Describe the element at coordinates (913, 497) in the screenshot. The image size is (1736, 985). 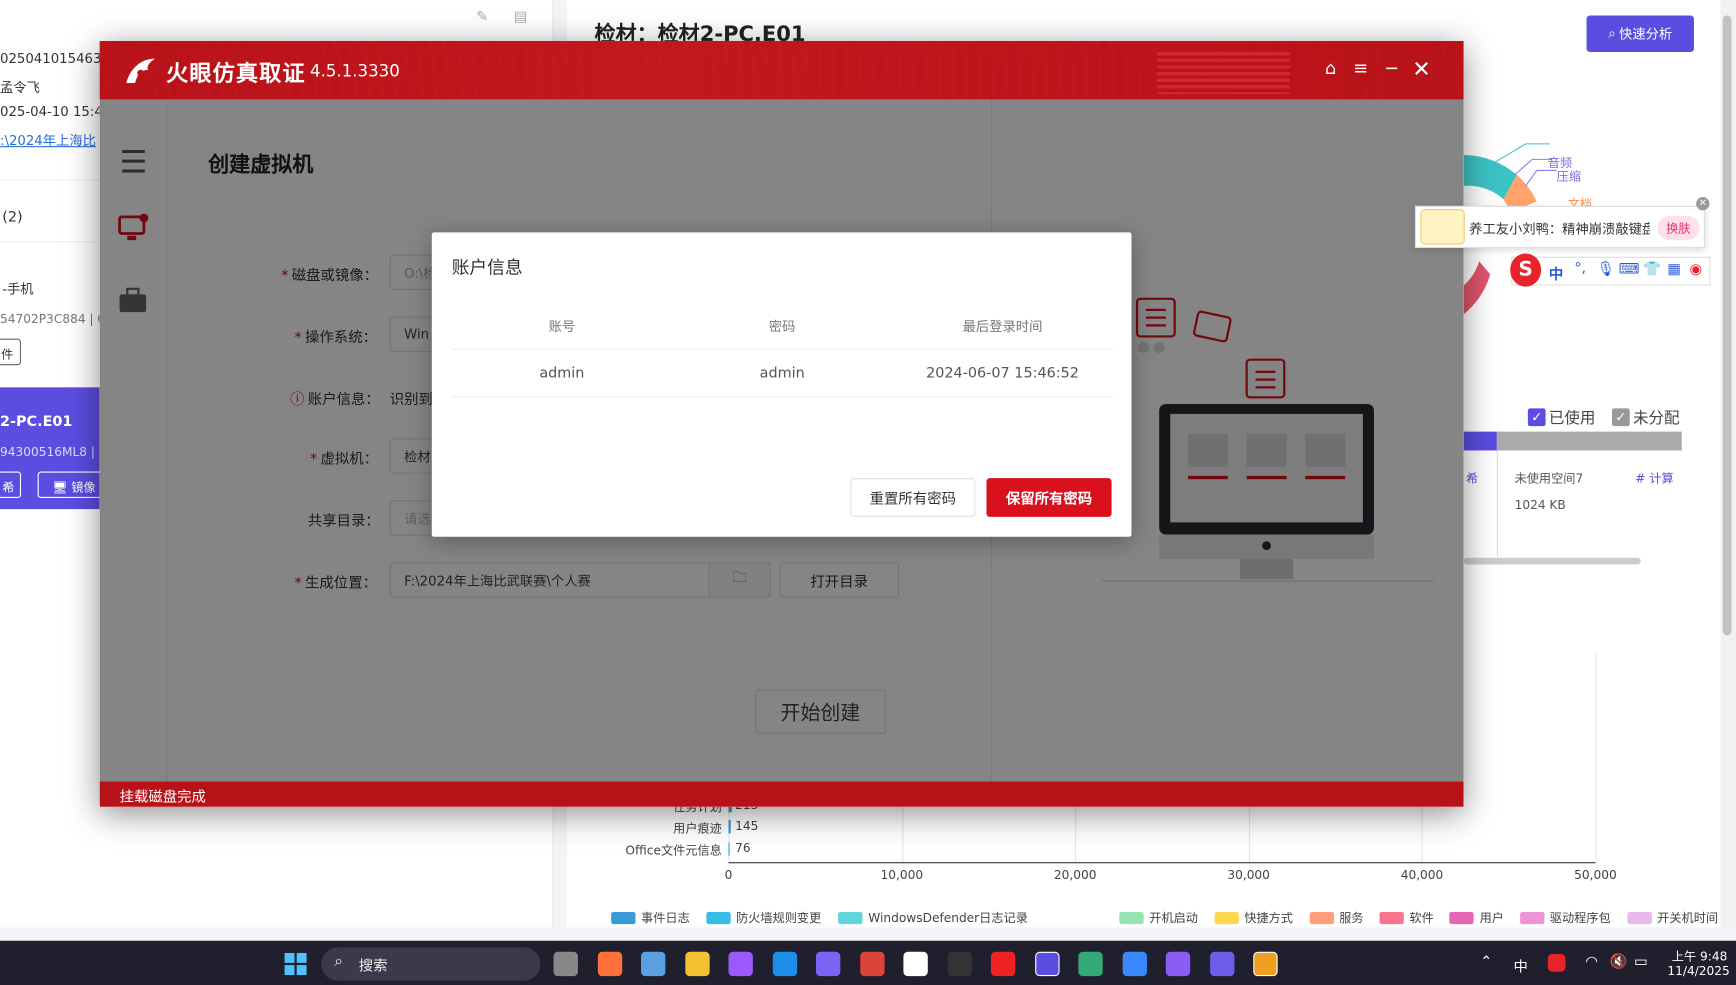
I see `reset-passwords-button: 重置所有密码` at that location.